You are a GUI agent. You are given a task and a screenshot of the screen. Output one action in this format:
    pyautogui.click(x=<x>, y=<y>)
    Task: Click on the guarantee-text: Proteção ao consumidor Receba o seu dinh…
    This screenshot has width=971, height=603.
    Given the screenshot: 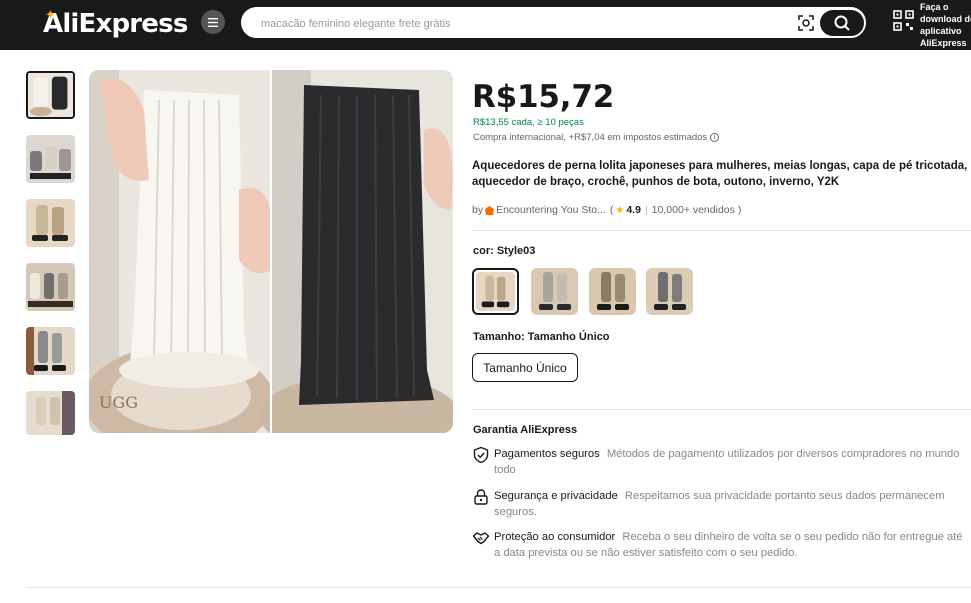 What is the action you would take?
    pyautogui.click(x=729, y=545)
    